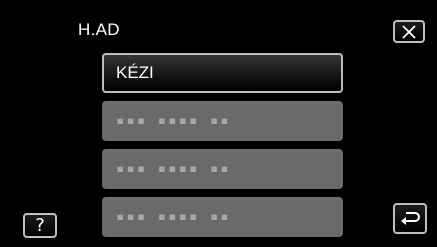 Image resolution: width=437 pixels, height=247 pixels. I want to click on back-button, so click(410, 218).